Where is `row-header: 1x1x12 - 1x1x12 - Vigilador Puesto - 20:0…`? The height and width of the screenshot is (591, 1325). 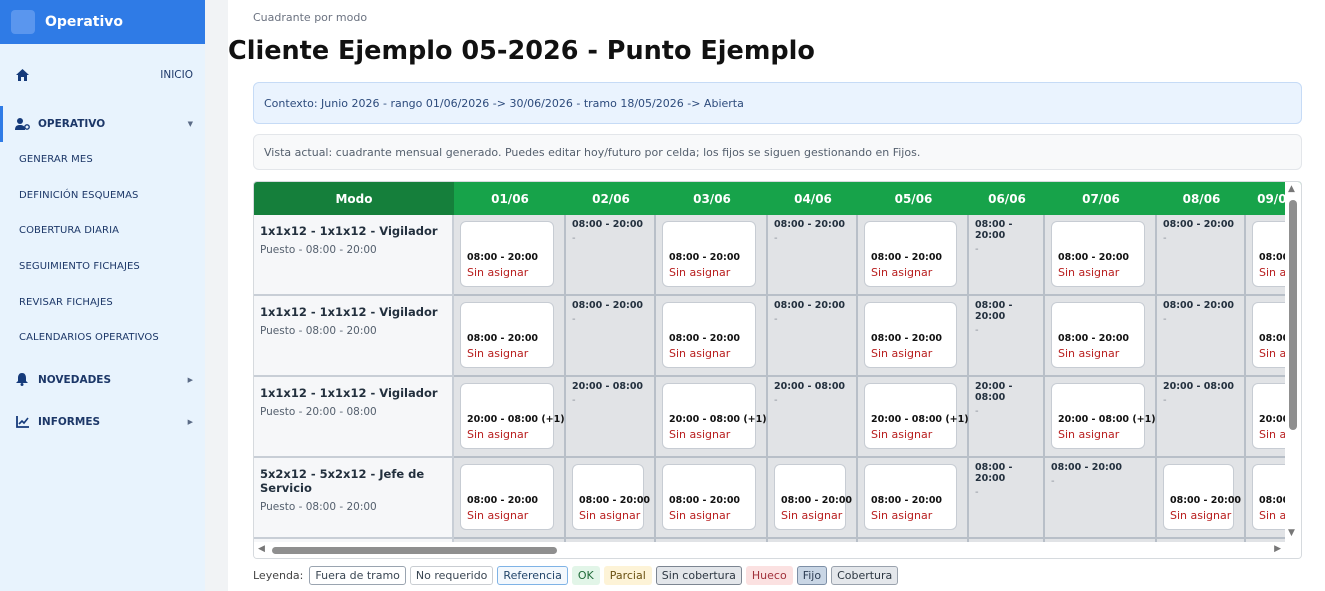
row-header: 1x1x12 - 1x1x12 - Vigilador Puesto - 20:0… is located at coordinates (354, 417).